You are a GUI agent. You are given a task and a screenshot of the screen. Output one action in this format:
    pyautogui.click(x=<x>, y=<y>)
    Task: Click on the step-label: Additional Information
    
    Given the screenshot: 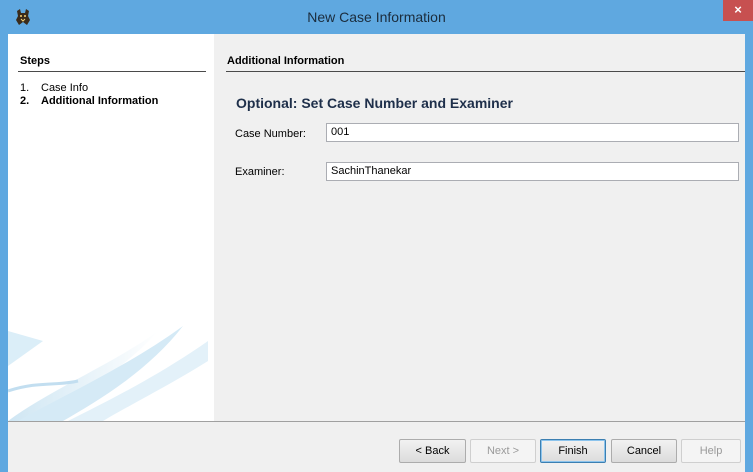 What is the action you would take?
    pyautogui.click(x=100, y=101)
    